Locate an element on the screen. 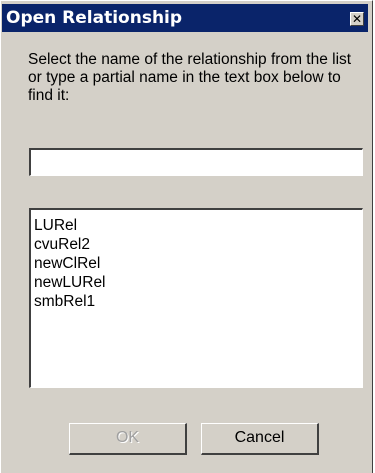 This screenshot has width=375, height=473. ok-button: OK is located at coordinates (128, 439).